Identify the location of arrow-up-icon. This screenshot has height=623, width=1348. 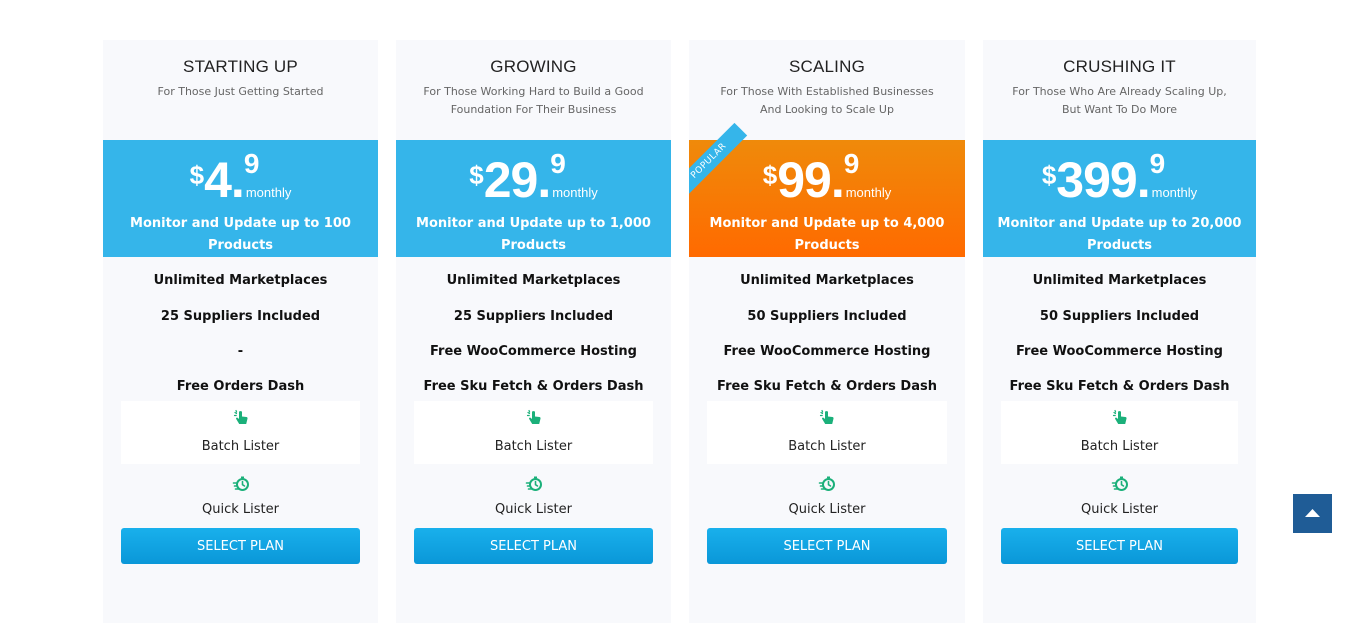
(1312, 513).